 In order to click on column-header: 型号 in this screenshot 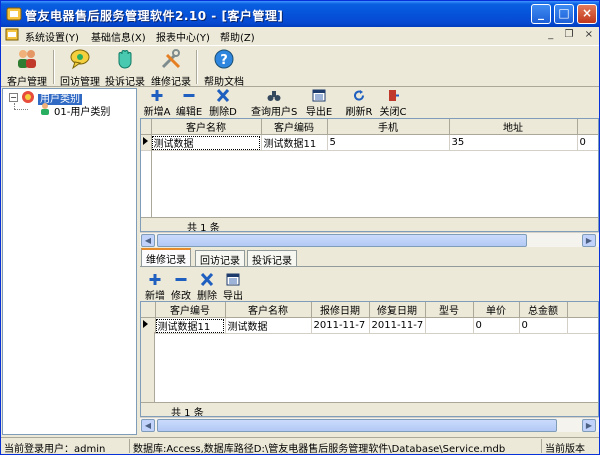, I will do `click(449, 310)`.